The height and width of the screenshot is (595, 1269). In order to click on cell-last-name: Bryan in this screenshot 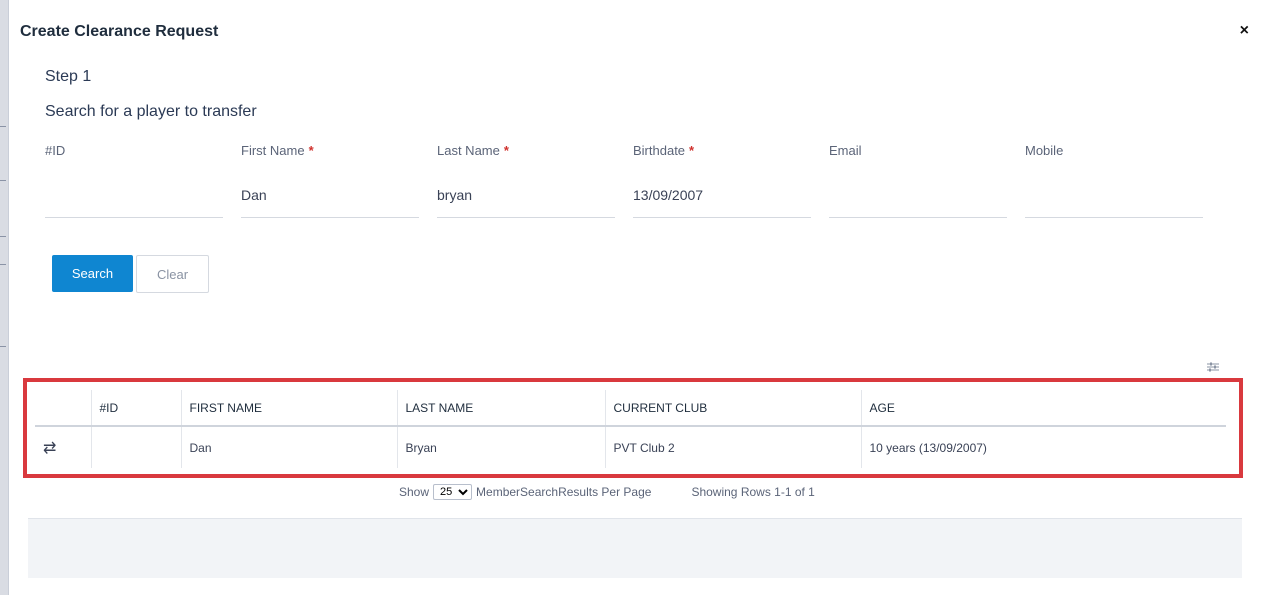, I will do `click(500, 447)`.